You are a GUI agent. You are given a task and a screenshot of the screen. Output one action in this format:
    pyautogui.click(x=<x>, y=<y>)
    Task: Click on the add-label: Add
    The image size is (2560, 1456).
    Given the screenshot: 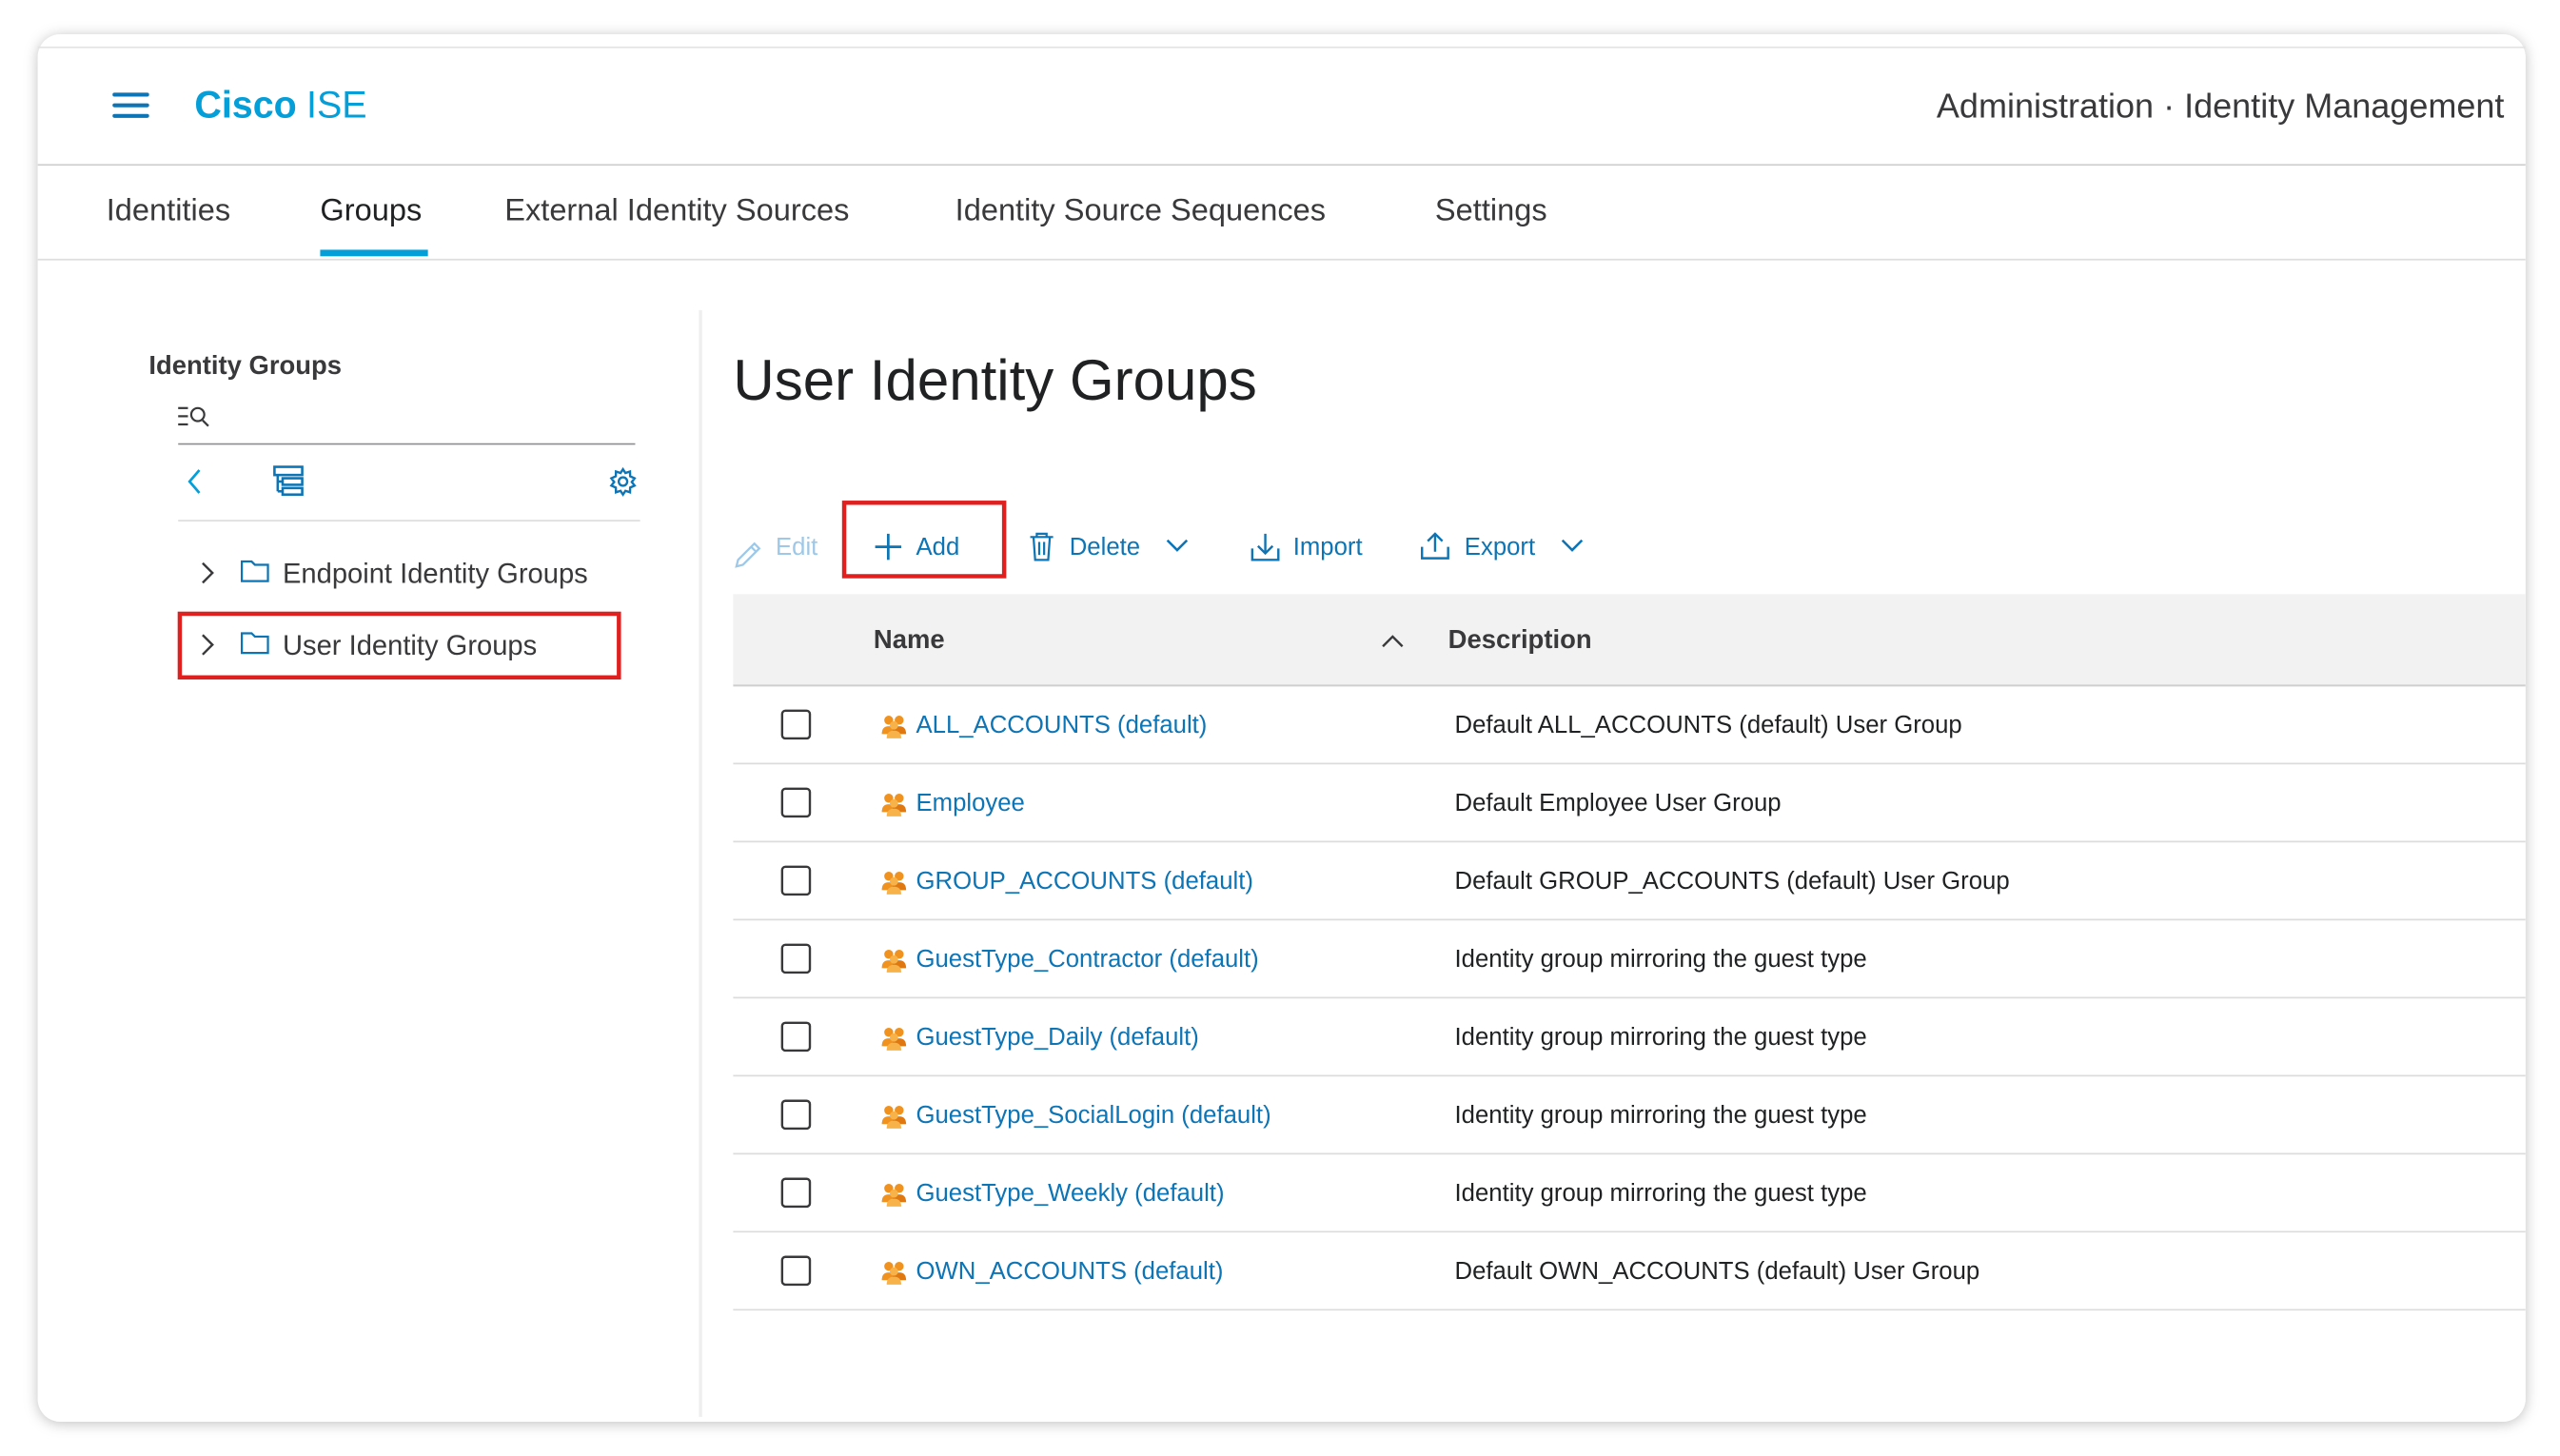 What is the action you would take?
    pyautogui.click(x=937, y=547)
    